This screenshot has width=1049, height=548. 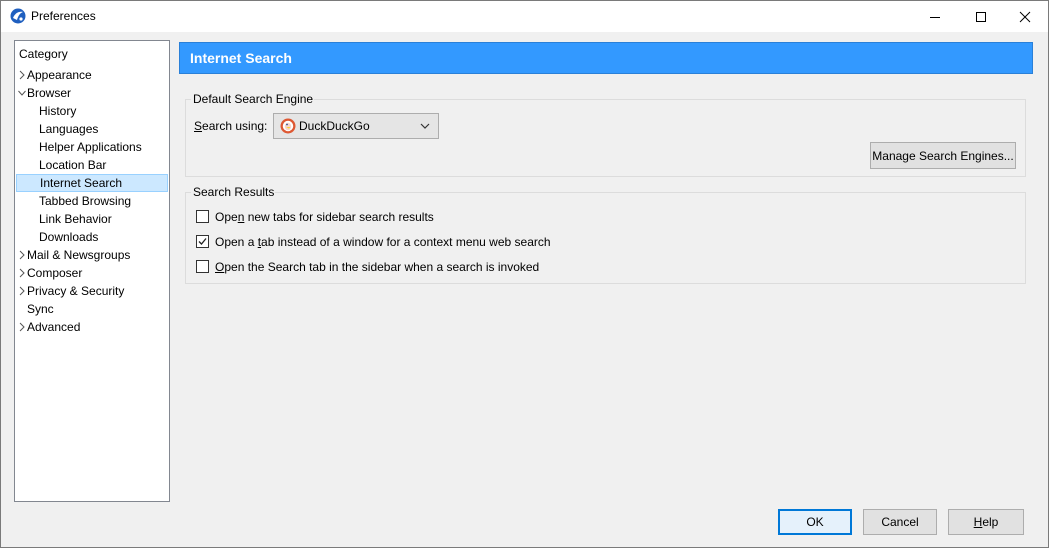 I want to click on maximize-button, so click(x=981, y=16).